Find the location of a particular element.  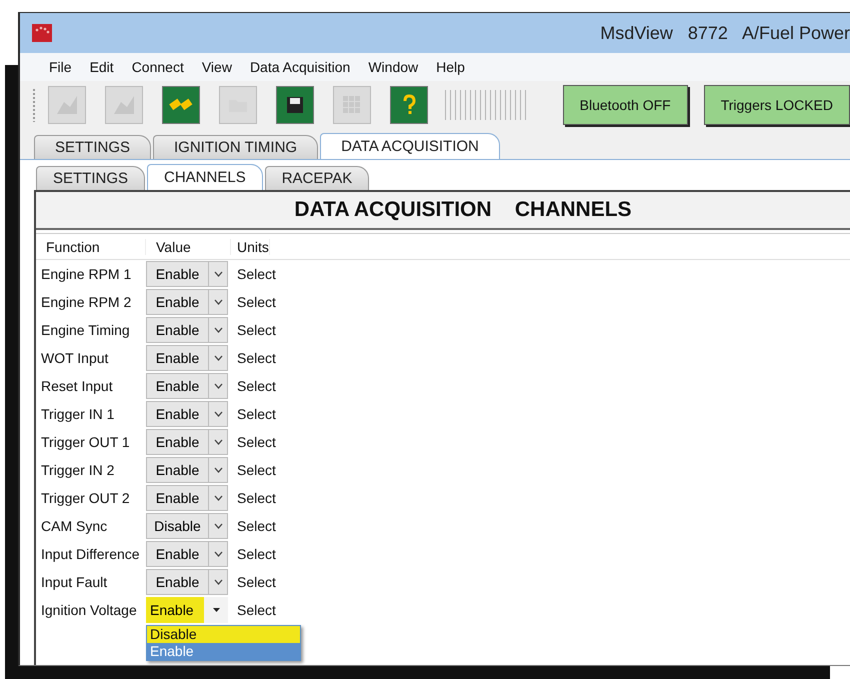

column-header: Units is located at coordinates (250, 246).